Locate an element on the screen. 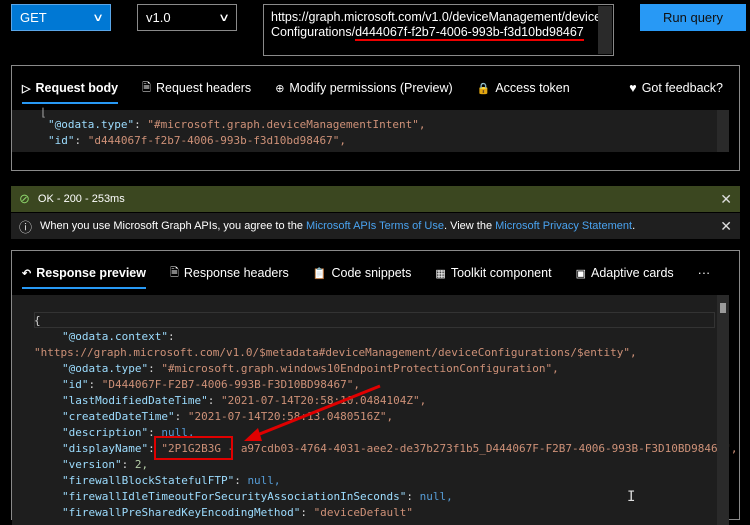  tab-response-headers: 🗎 Response headers is located at coordinates (229, 273).